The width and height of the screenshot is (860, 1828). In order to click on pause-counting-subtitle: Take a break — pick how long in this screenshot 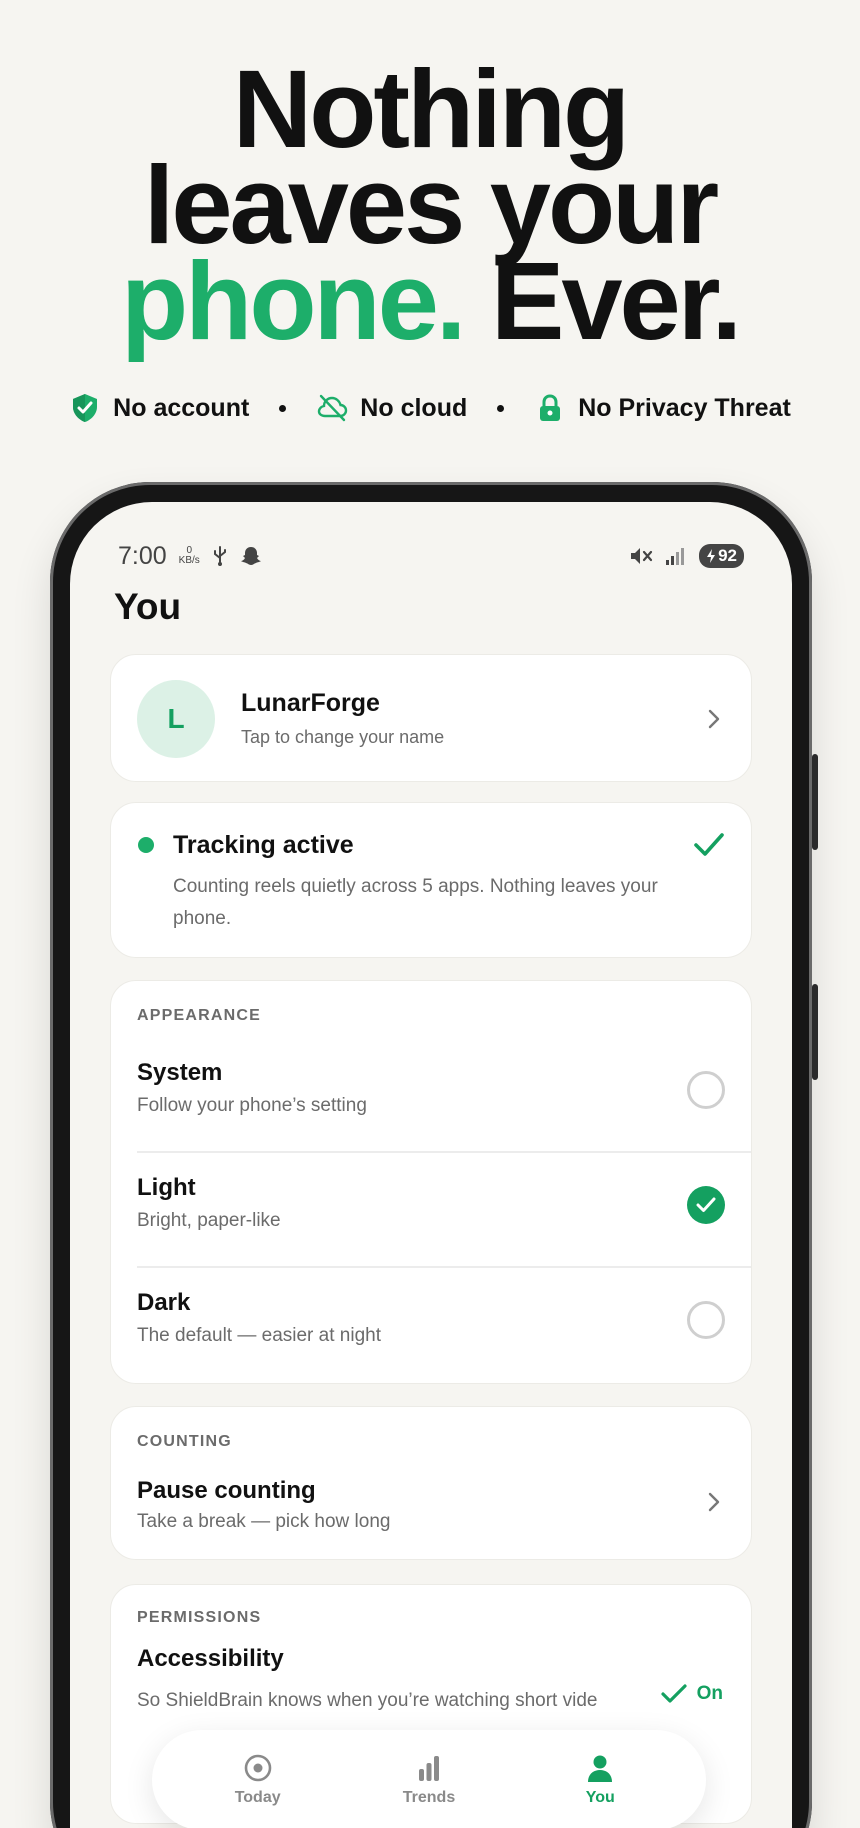, I will do `click(264, 1521)`.